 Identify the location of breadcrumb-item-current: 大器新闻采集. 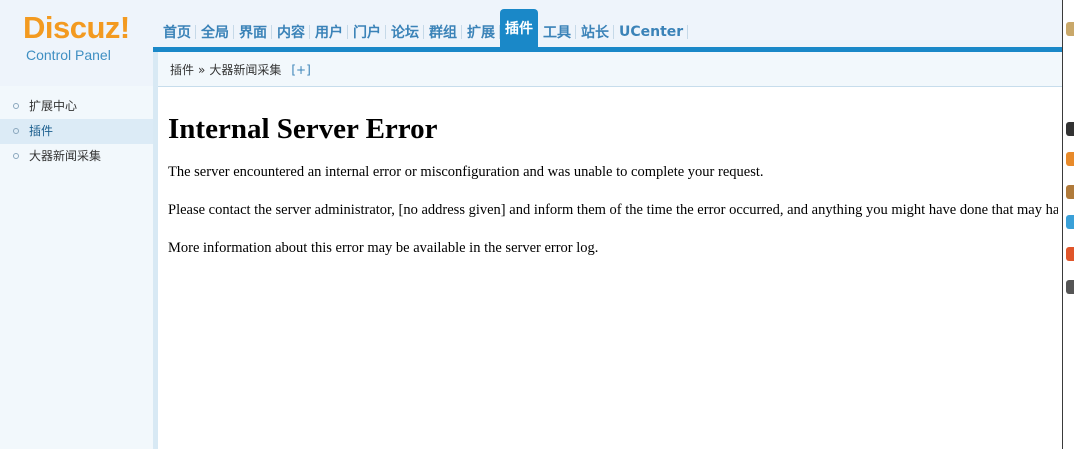
(245, 70).